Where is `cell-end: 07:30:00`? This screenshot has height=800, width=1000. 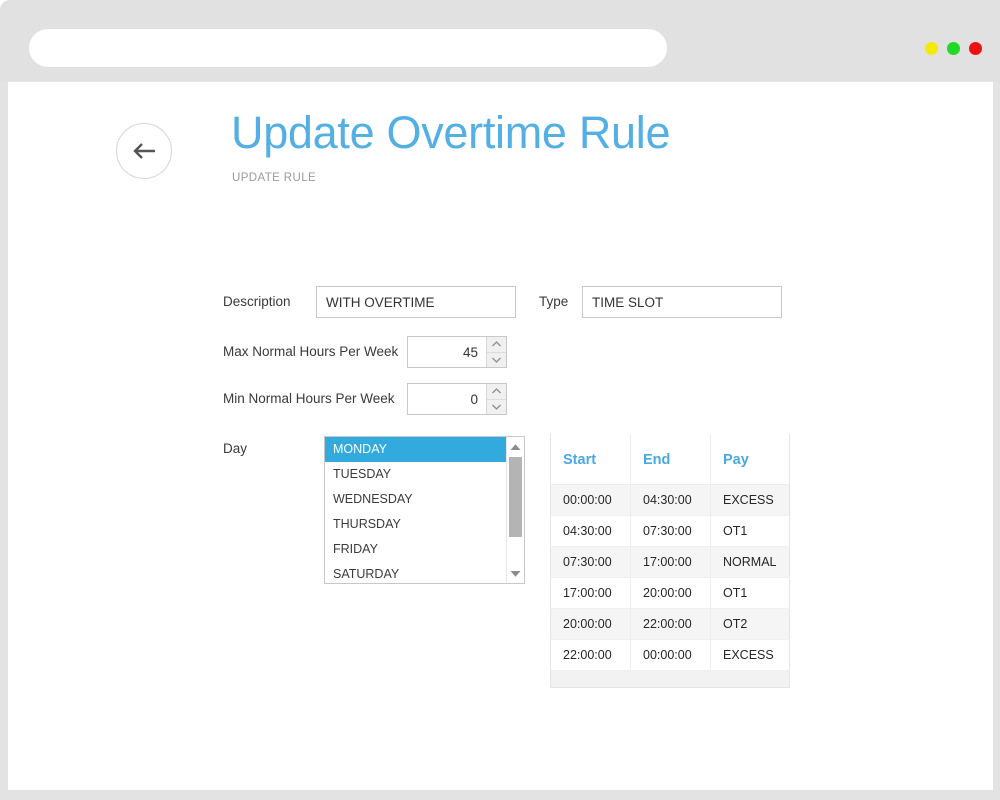 cell-end: 07:30:00 is located at coordinates (670, 531).